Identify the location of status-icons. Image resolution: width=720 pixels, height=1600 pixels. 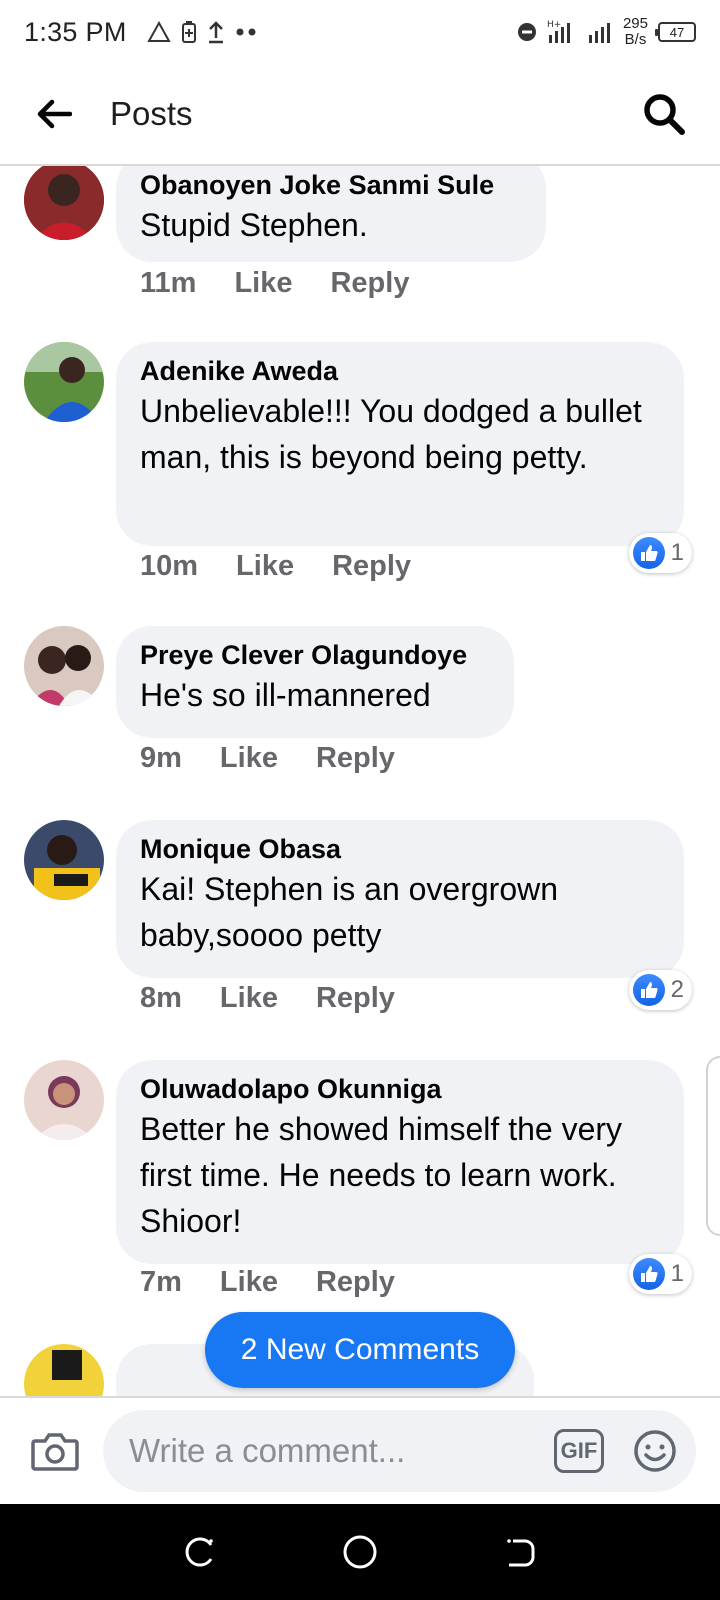
(201, 32).